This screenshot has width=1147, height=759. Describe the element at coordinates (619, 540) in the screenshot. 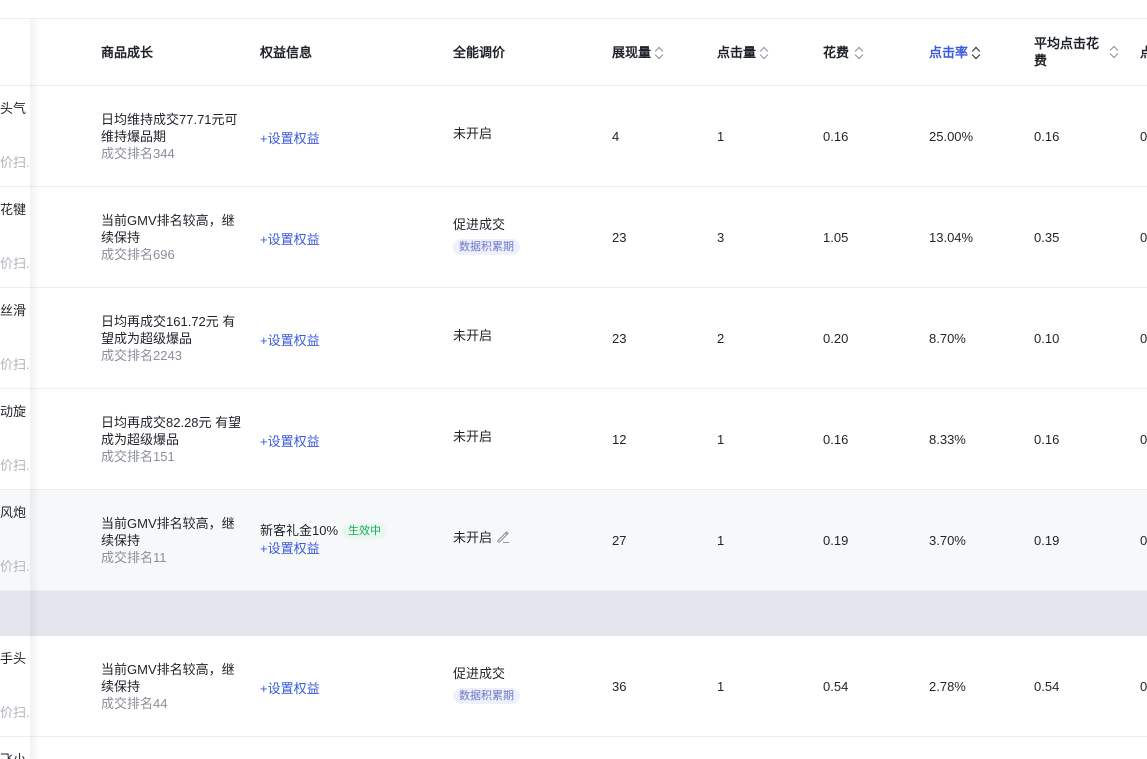

I see `impressions-value: 27` at that location.